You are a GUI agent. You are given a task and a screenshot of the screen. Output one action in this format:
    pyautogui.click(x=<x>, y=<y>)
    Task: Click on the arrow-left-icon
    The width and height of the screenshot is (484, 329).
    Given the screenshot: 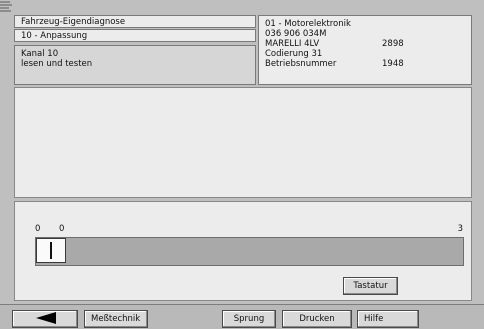 What is the action you would take?
    pyautogui.click(x=45, y=319)
    